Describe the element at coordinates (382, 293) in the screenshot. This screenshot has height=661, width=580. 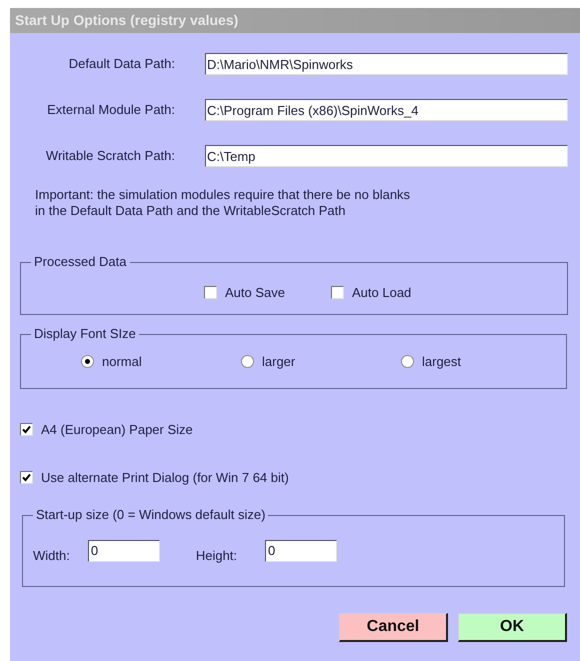
I see `checkbox-label: Auto Load` at that location.